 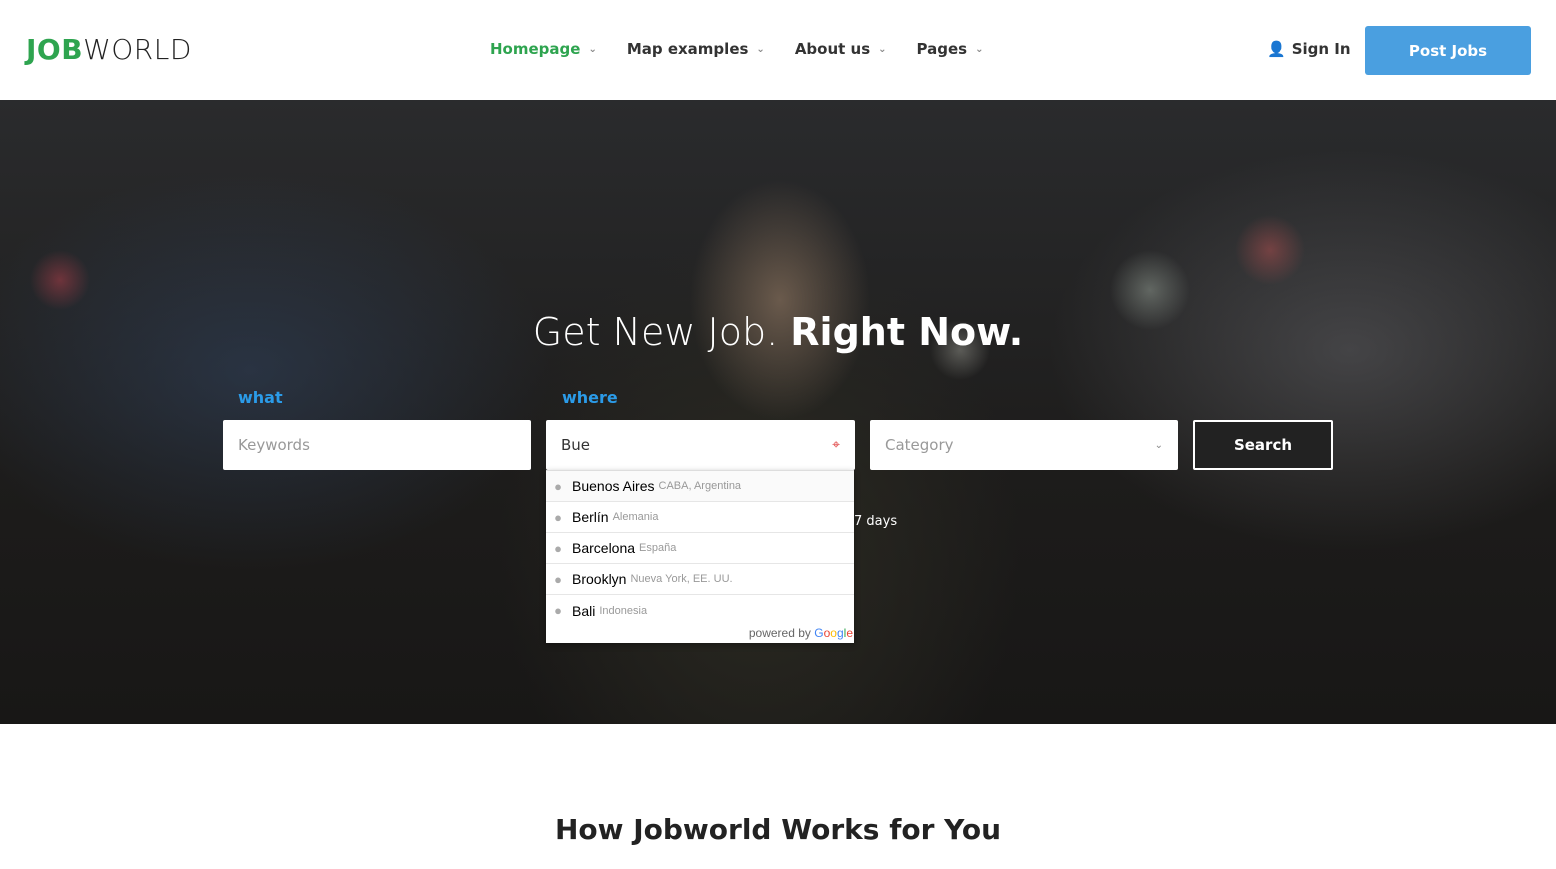 I want to click on item-secondary: España, so click(x=658, y=548).